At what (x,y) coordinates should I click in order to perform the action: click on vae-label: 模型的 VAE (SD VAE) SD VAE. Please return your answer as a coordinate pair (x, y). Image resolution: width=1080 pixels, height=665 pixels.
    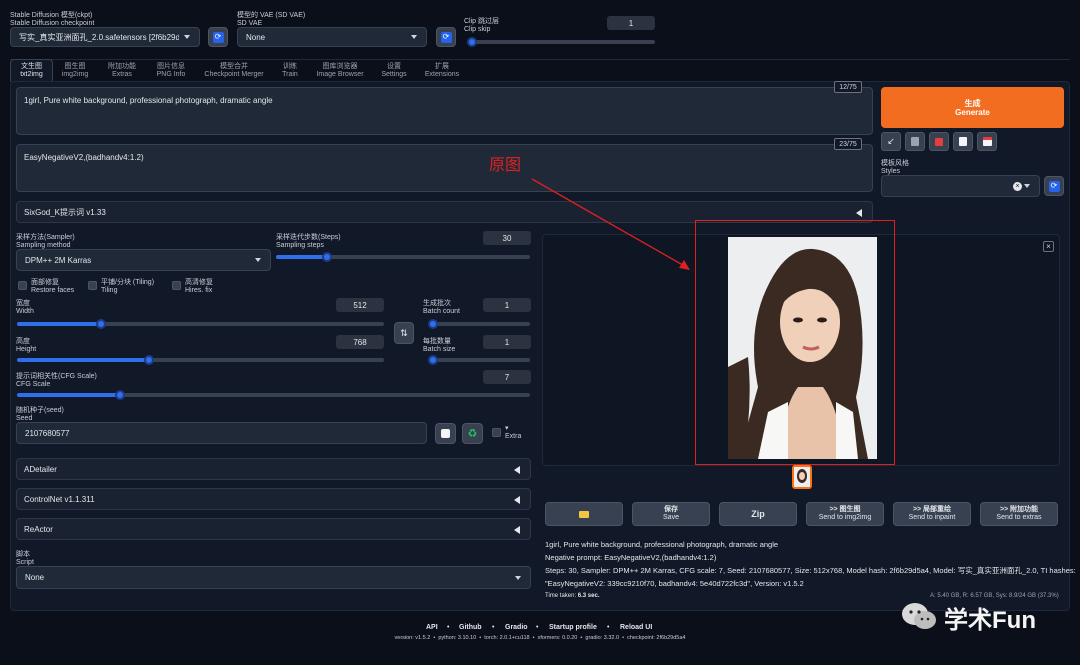
    Looking at the image, I should click on (271, 19).